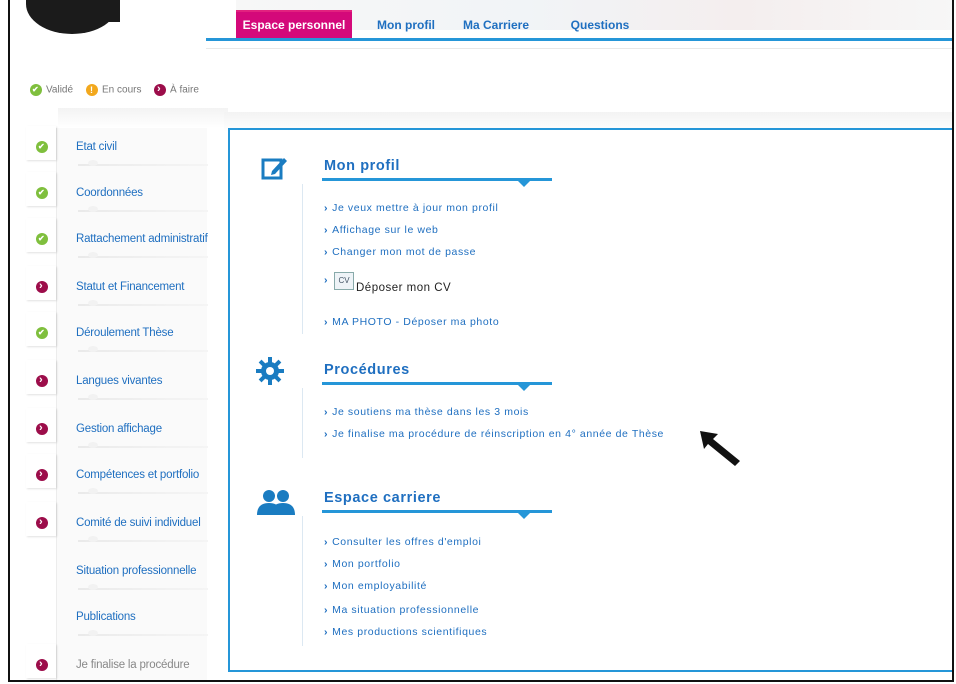 This screenshot has width=956, height=684. I want to click on section-line, so click(302, 423).